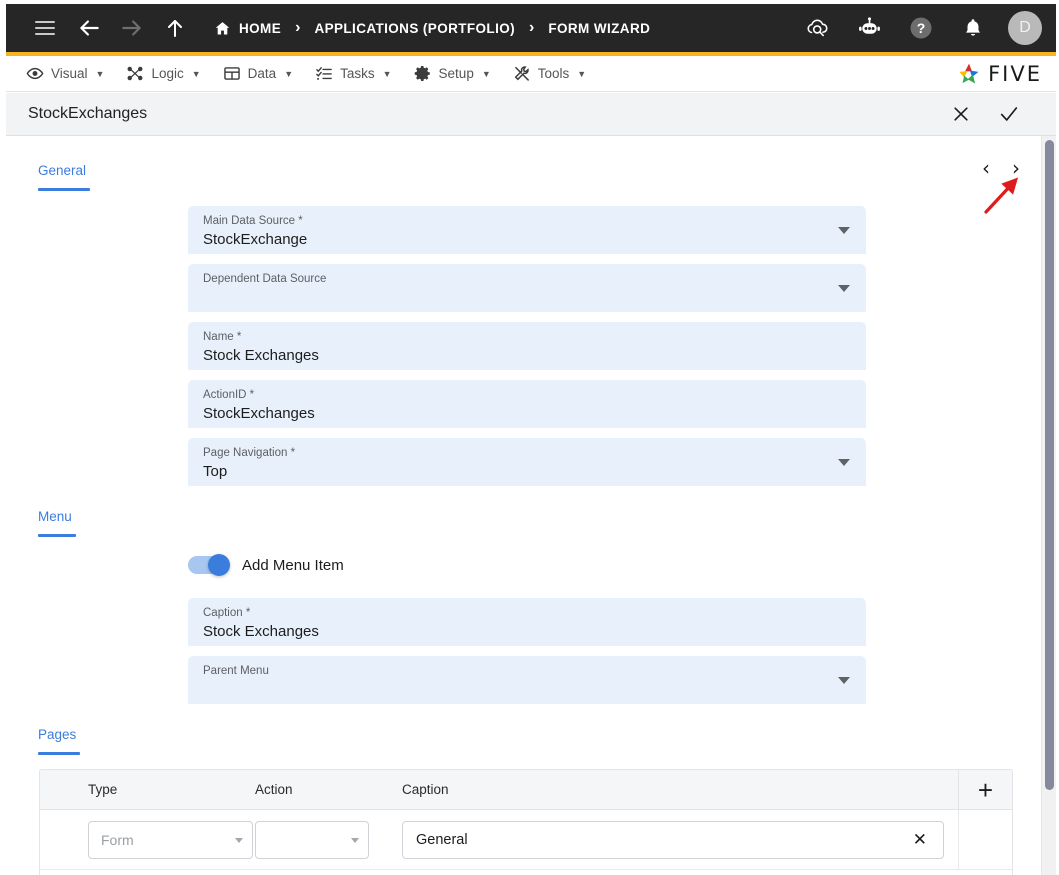  What do you see at coordinates (247, 28) in the screenshot?
I see `breadcrumb-item-home: HOME` at bounding box center [247, 28].